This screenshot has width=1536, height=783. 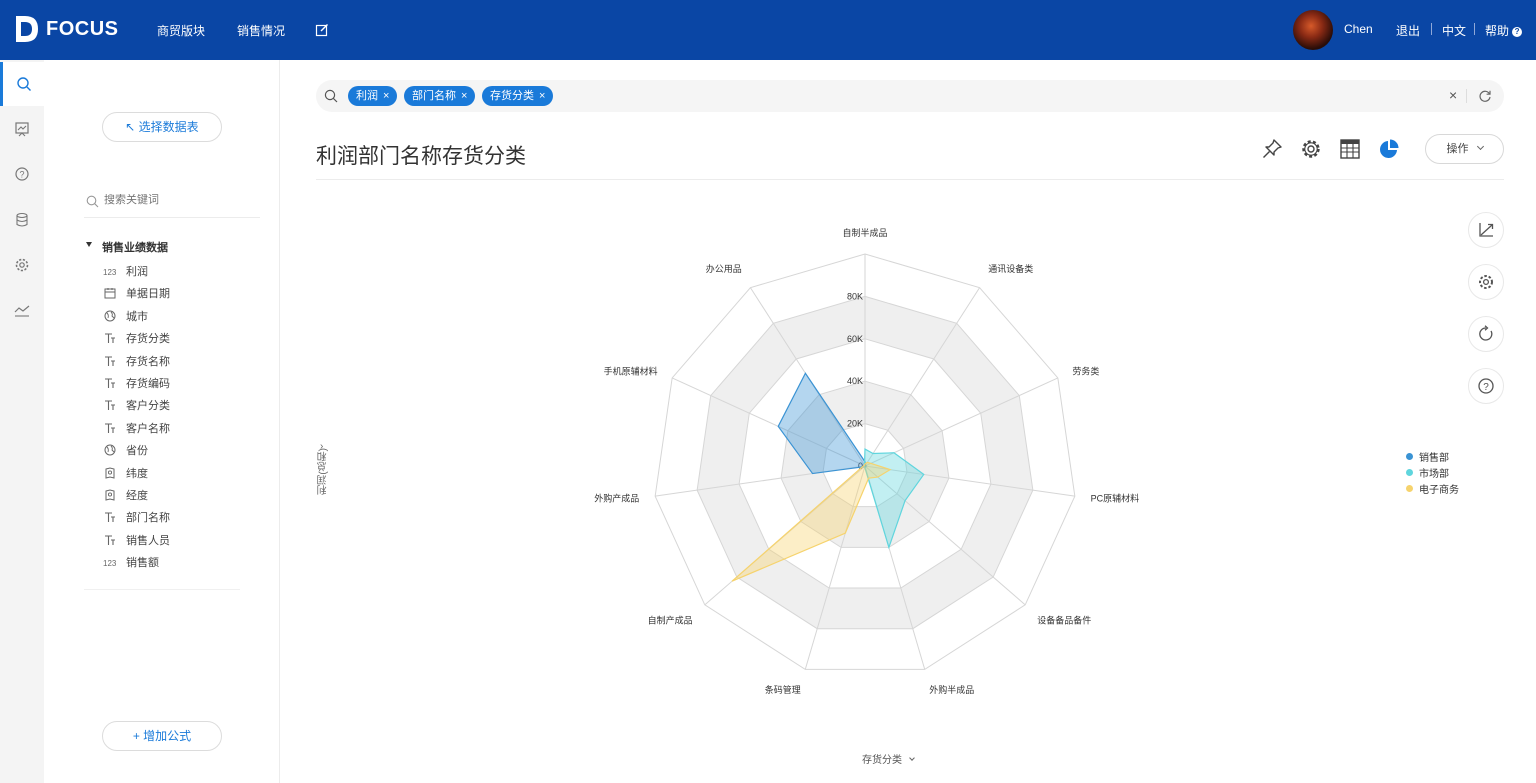 What do you see at coordinates (1010, 268) in the screenshot?
I see `category-label: 通讯设备类` at bounding box center [1010, 268].